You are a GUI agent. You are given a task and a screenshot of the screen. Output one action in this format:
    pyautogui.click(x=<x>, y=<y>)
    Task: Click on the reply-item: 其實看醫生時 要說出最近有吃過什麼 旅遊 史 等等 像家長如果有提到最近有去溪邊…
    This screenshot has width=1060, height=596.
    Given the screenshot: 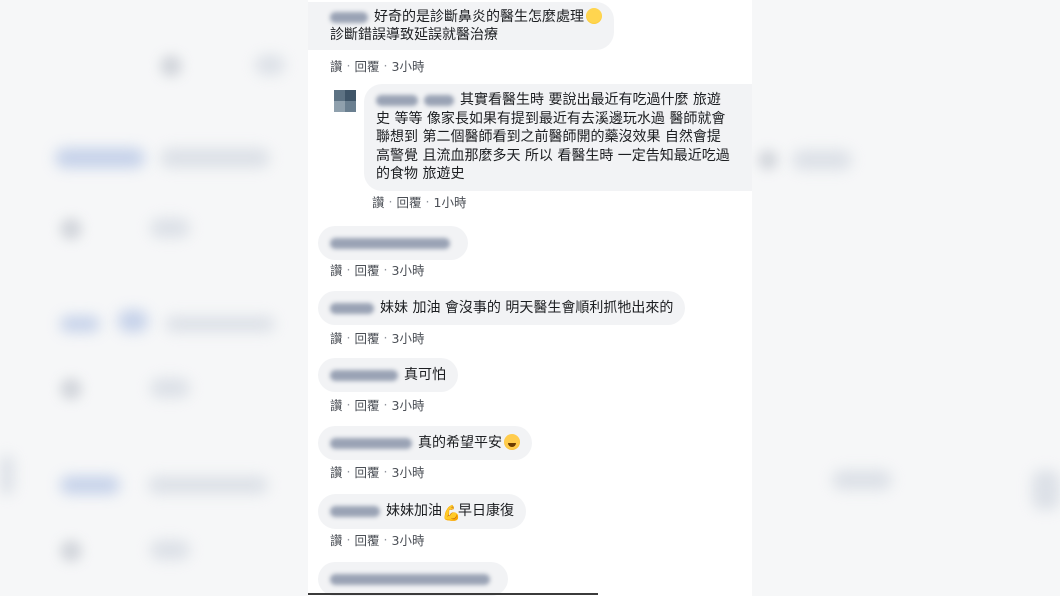 What is the action you would take?
    pyautogui.click(x=543, y=137)
    